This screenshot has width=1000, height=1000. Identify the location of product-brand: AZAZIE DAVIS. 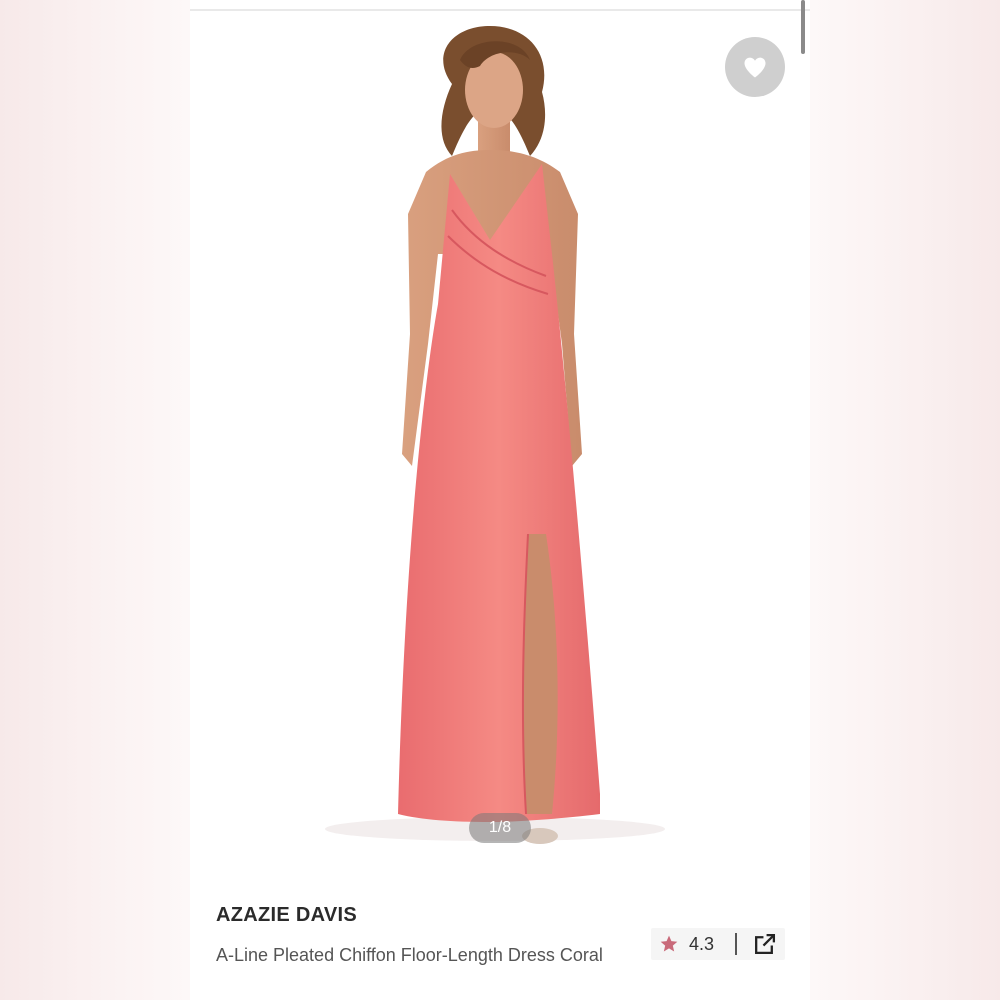
(287, 915).